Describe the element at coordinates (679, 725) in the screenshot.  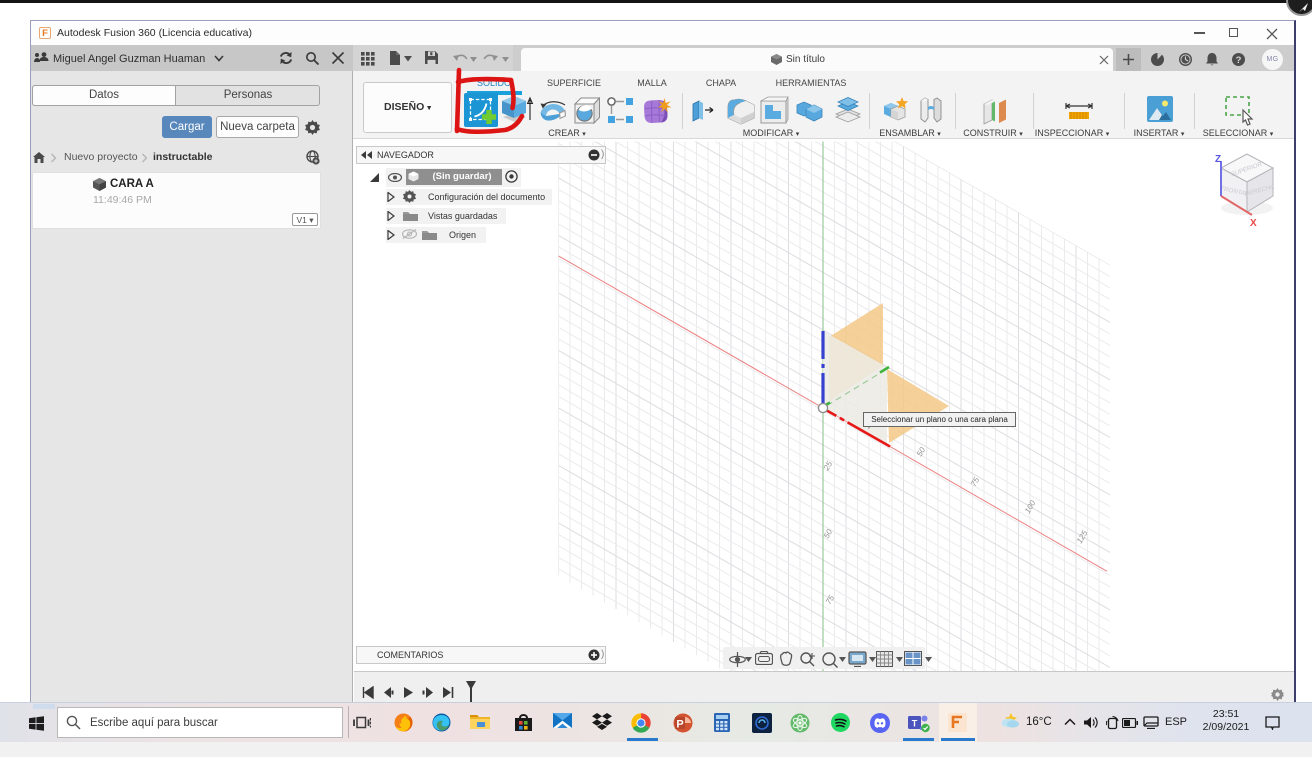
I see `svg-text: P` at that location.